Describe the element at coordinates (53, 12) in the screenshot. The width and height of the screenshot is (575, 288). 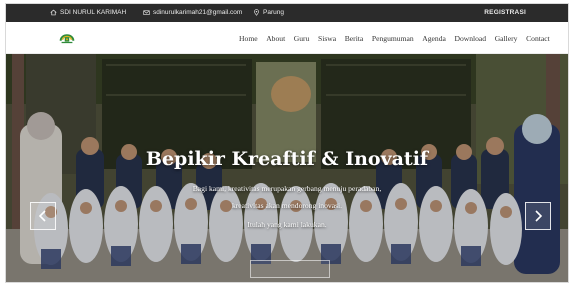
I see `home-icon` at that location.